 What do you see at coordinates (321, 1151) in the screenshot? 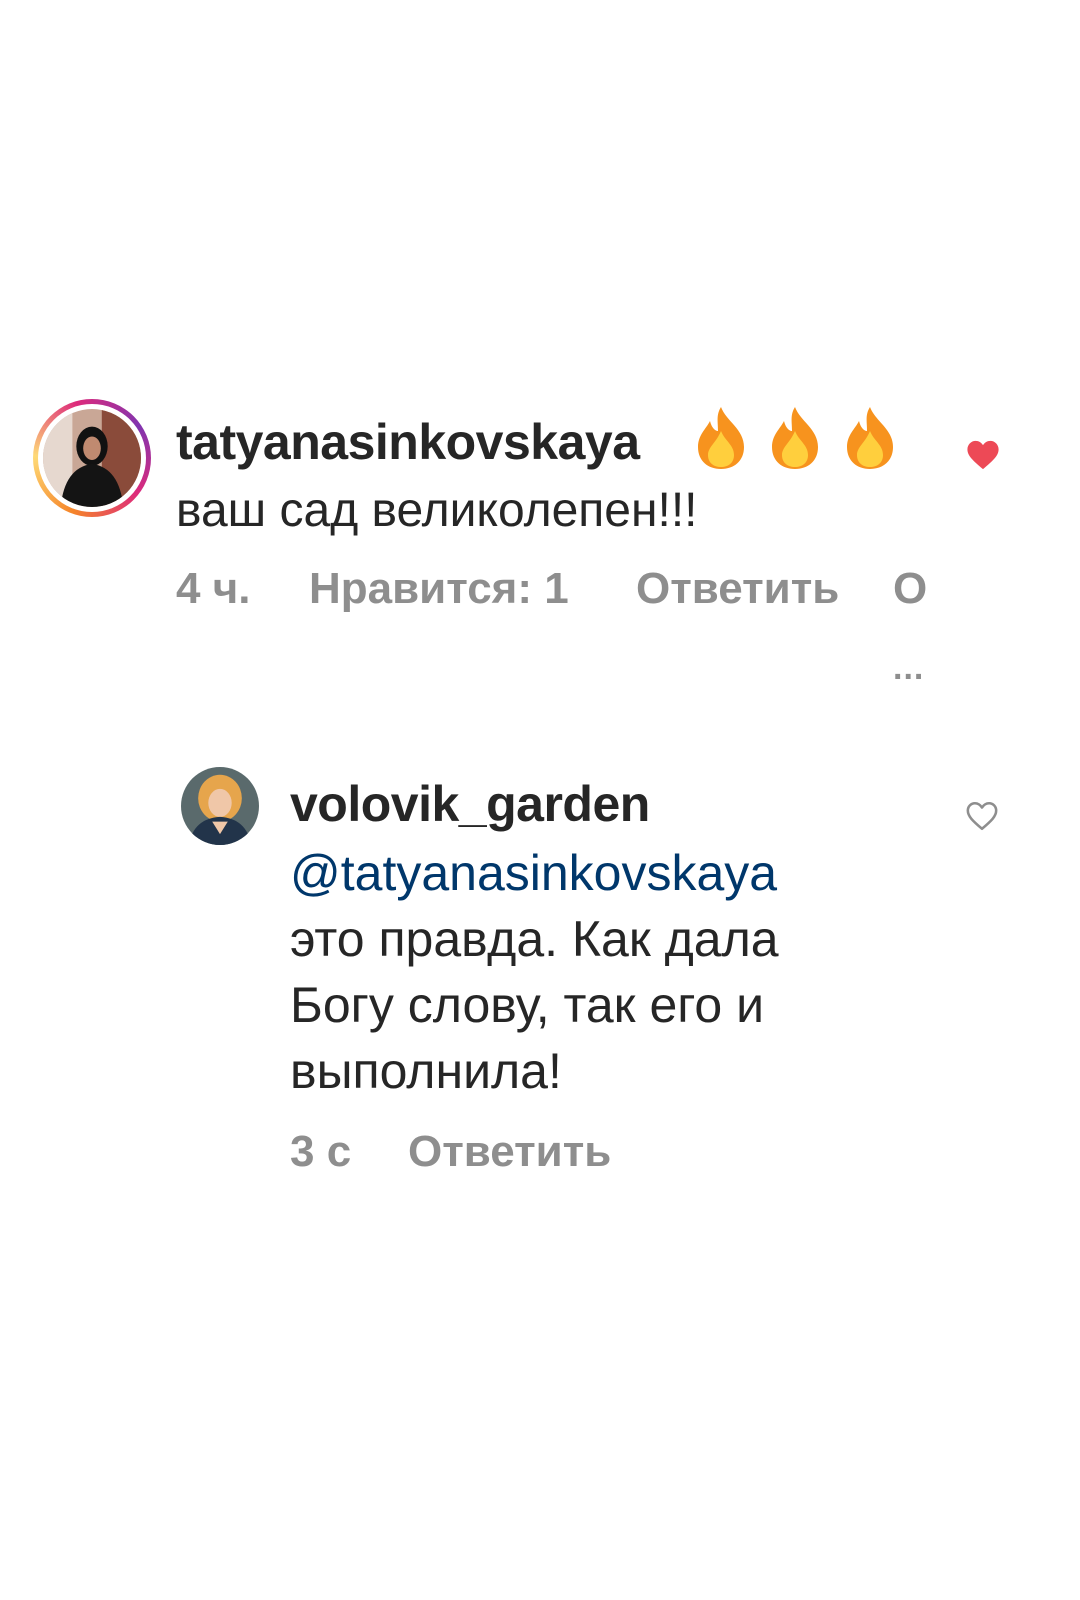
I see `reply-time: 3 с` at bounding box center [321, 1151].